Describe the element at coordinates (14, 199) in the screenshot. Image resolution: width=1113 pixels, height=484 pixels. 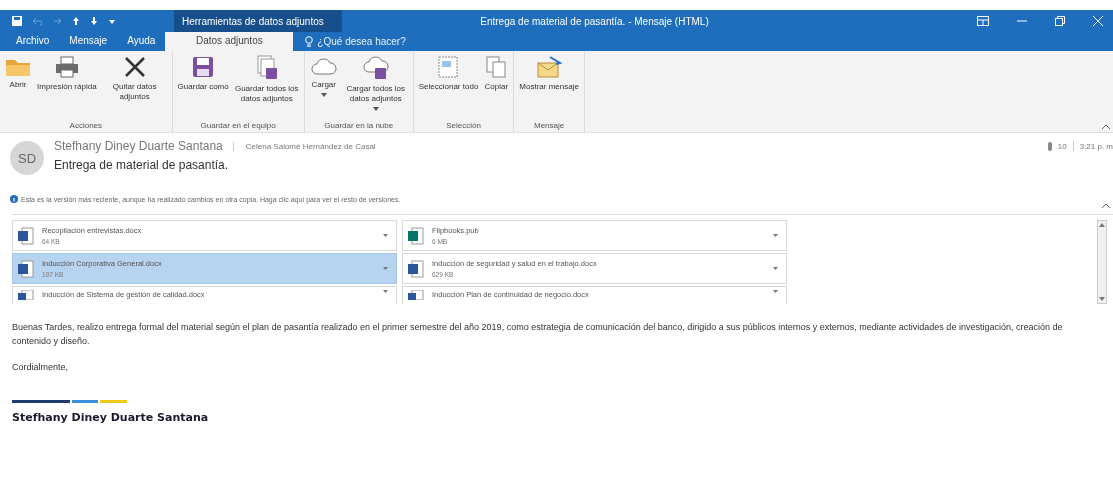
I see `info-icon` at that location.